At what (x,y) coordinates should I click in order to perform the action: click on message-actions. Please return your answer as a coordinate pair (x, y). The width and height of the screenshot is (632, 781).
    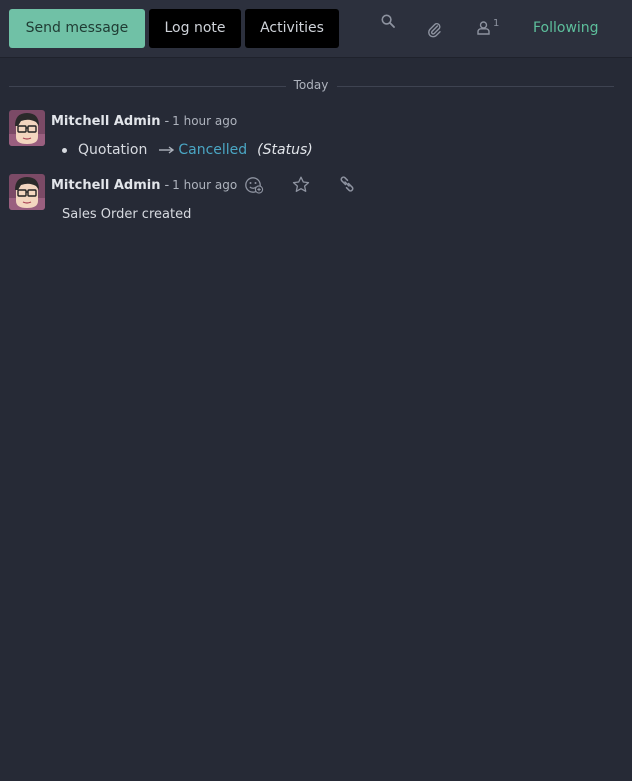
    Looking at the image, I should click on (314, 187).